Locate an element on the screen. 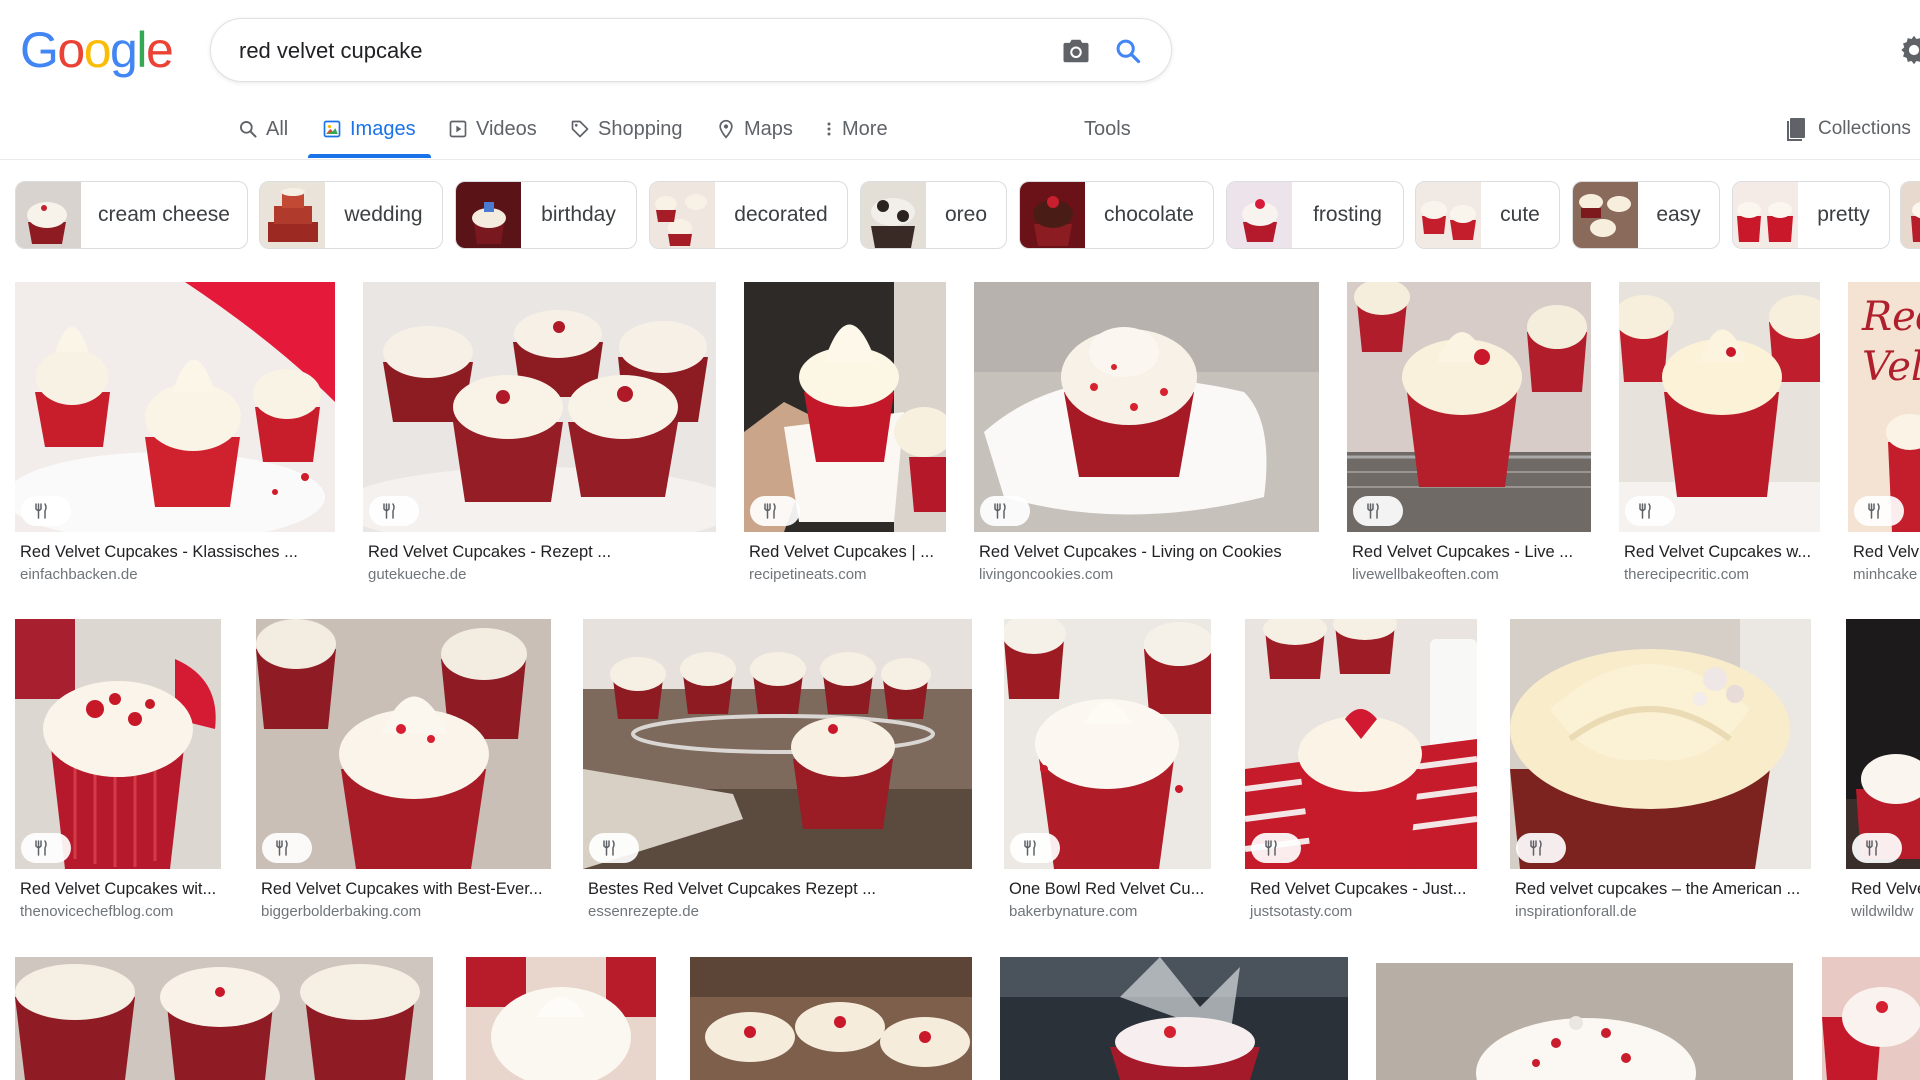  chip-chocolate: chocolate is located at coordinates (1116, 215).